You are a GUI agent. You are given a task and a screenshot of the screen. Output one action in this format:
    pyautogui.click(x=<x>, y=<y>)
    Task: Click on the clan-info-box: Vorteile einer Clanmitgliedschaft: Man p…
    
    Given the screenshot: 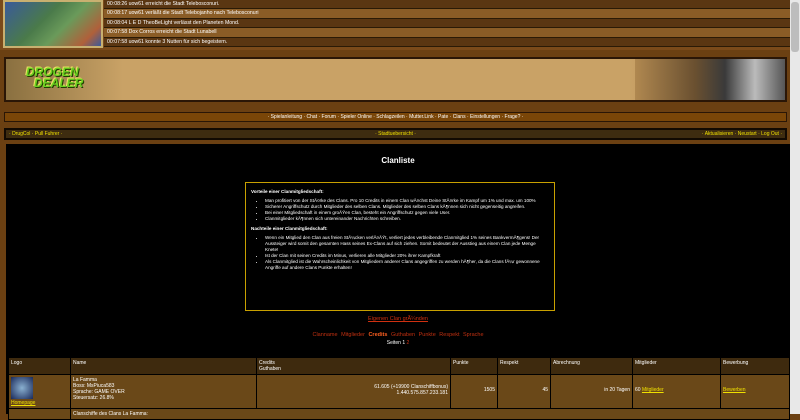 What is the action you would take?
    pyautogui.click(x=400, y=246)
    